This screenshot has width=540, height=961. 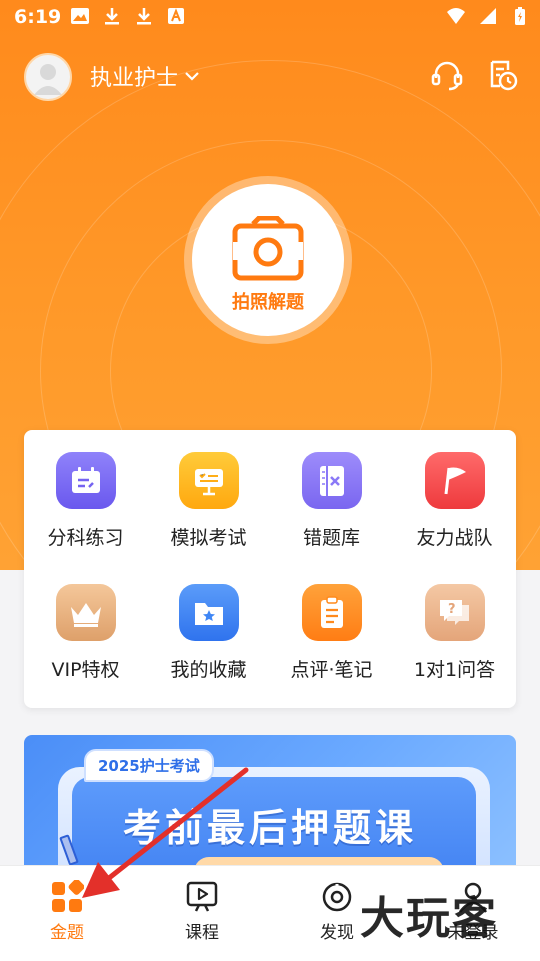 What do you see at coordinates (268, 302) in the screenshot?
I see `photo-solve-label: 拍照解题` at bounding box center [268, 302].